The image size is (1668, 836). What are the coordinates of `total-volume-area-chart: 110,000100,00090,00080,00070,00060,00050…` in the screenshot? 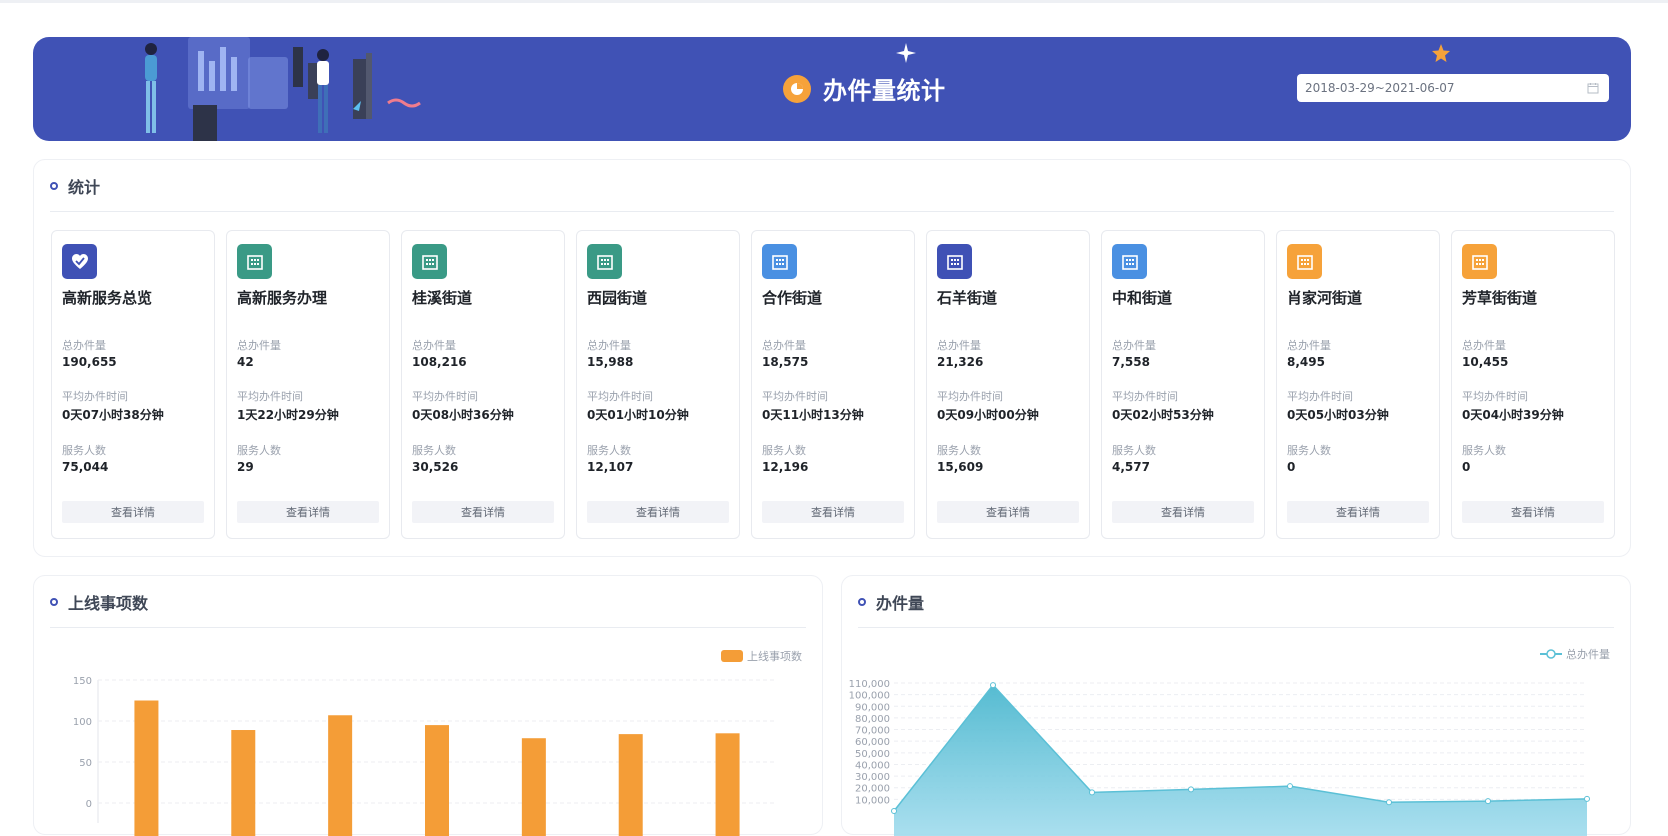 It's located at (1237, 753).